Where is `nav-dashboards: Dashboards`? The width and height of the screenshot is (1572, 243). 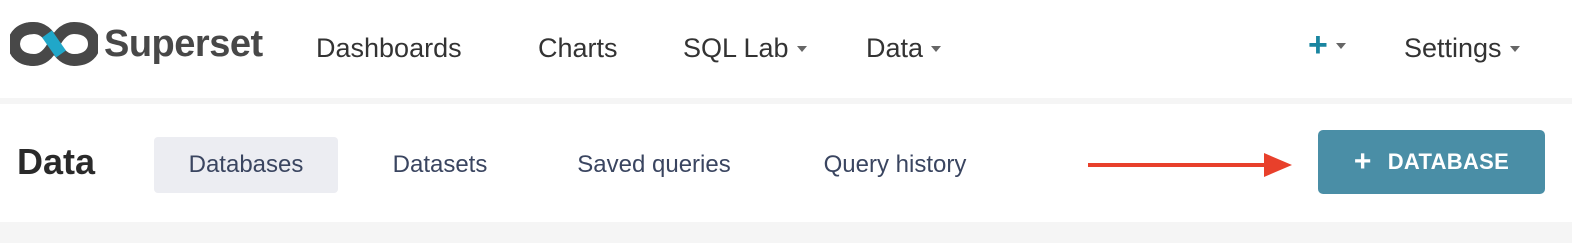 nav-dashboards: Dashboards is located at coordinates (389, 48).